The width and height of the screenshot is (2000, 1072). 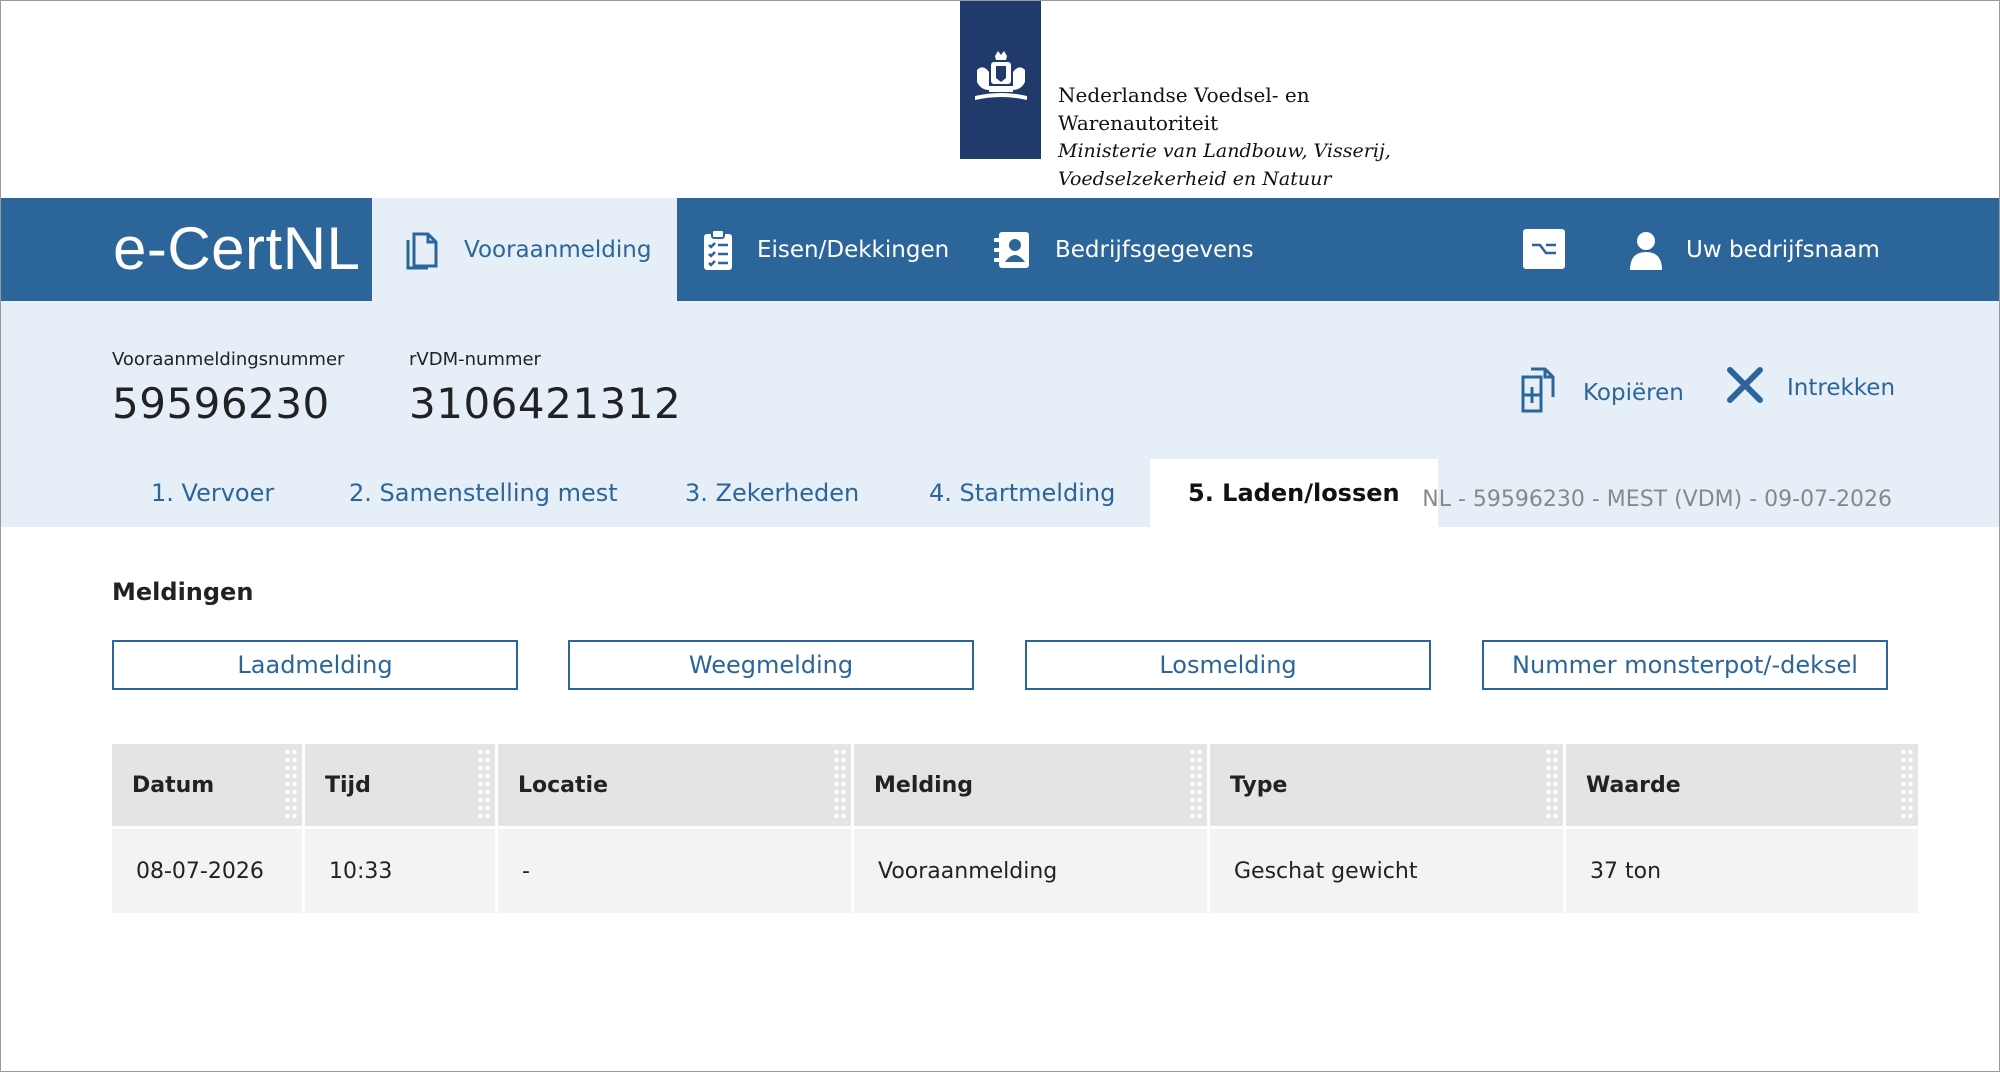 I want to click on nav-item-label: Bedrijfsgegevens, so click(x=1154, y=249).